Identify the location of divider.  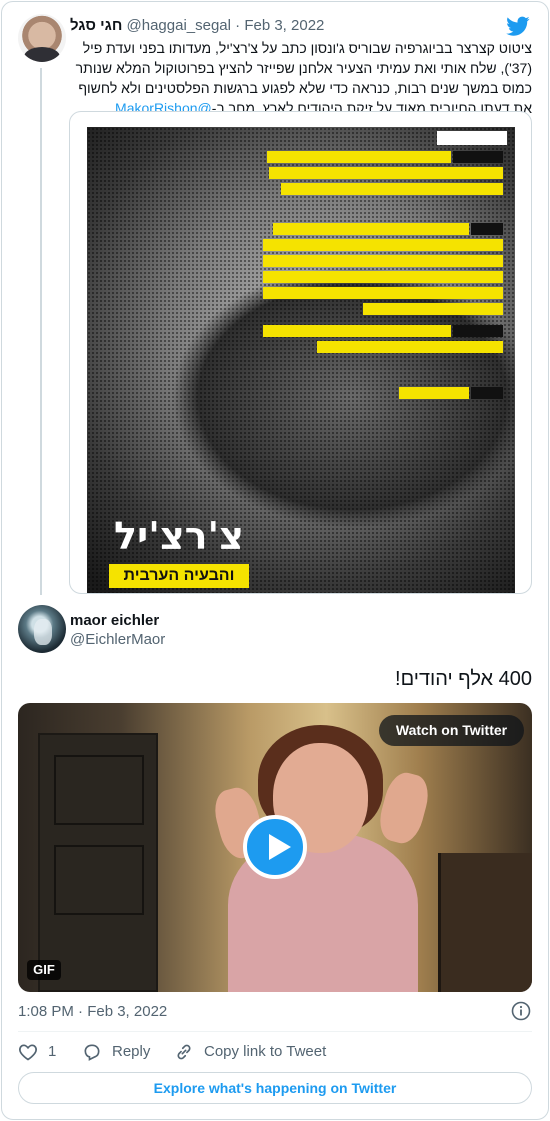
(275, 1031).